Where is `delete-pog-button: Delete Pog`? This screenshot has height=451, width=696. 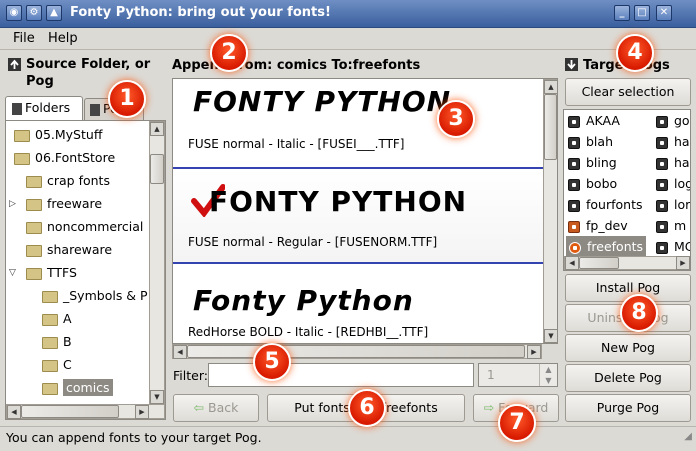 delete-pog-button: Delete Pog is located at coordinates (628, 378).